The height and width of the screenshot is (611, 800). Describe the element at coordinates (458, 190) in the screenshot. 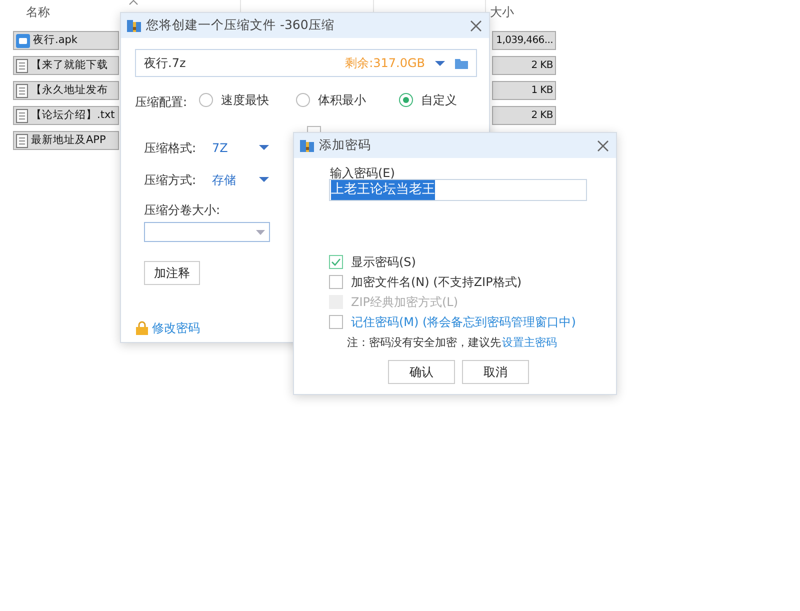

I see `password-field: 上老王论坛当老王` at that location.